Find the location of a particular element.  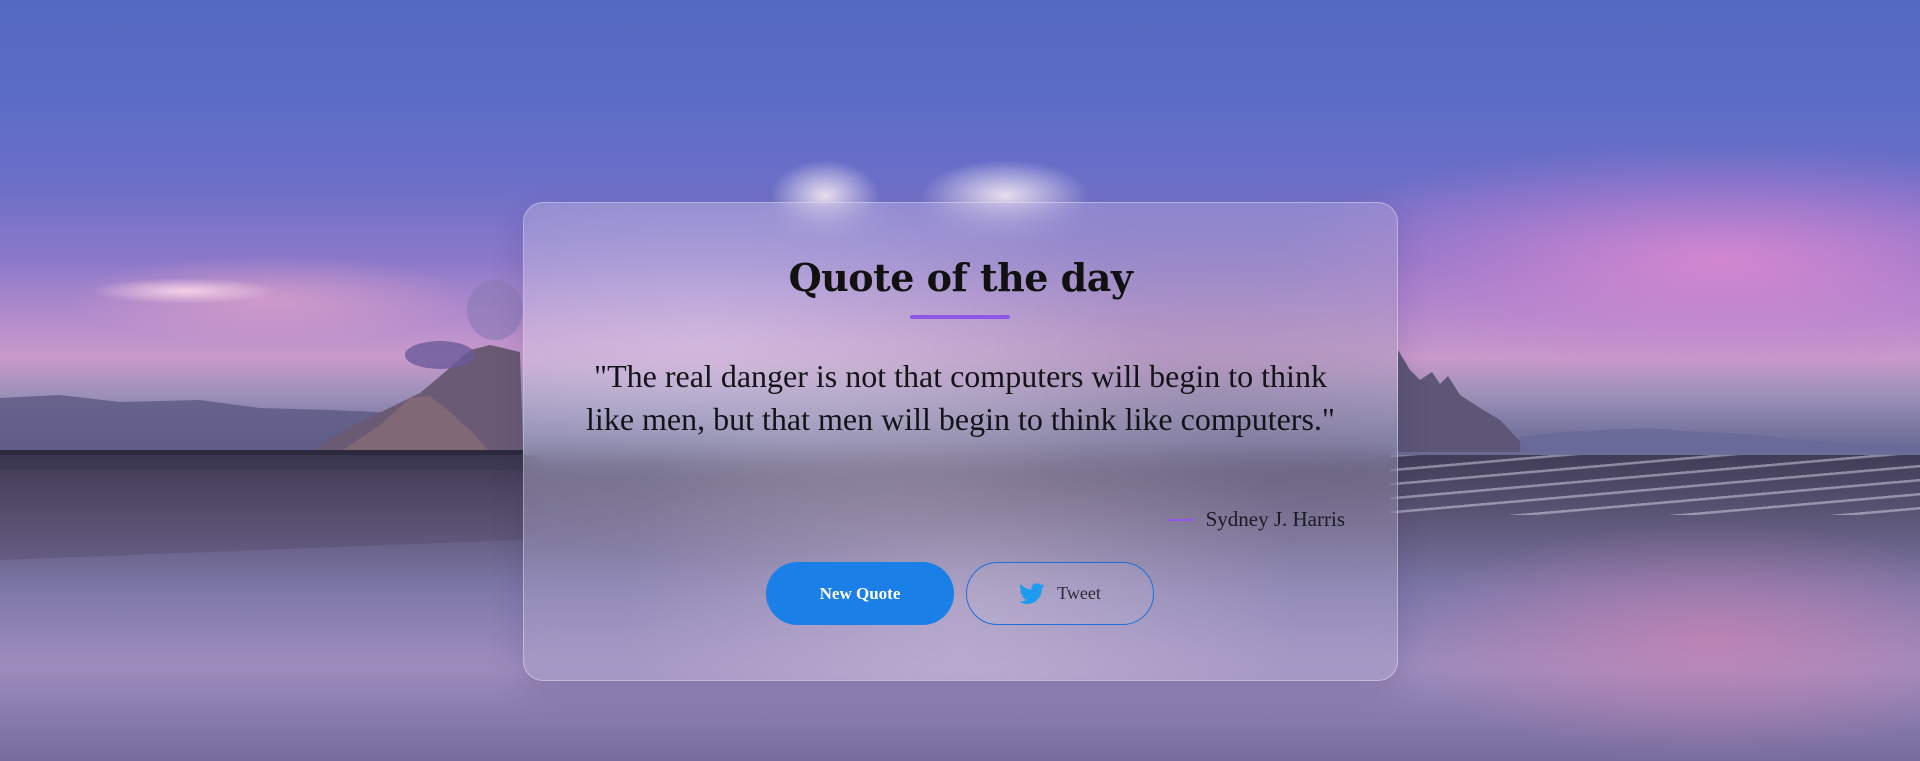

tweet-button: Tweet is located at coordinates (1060, 593).